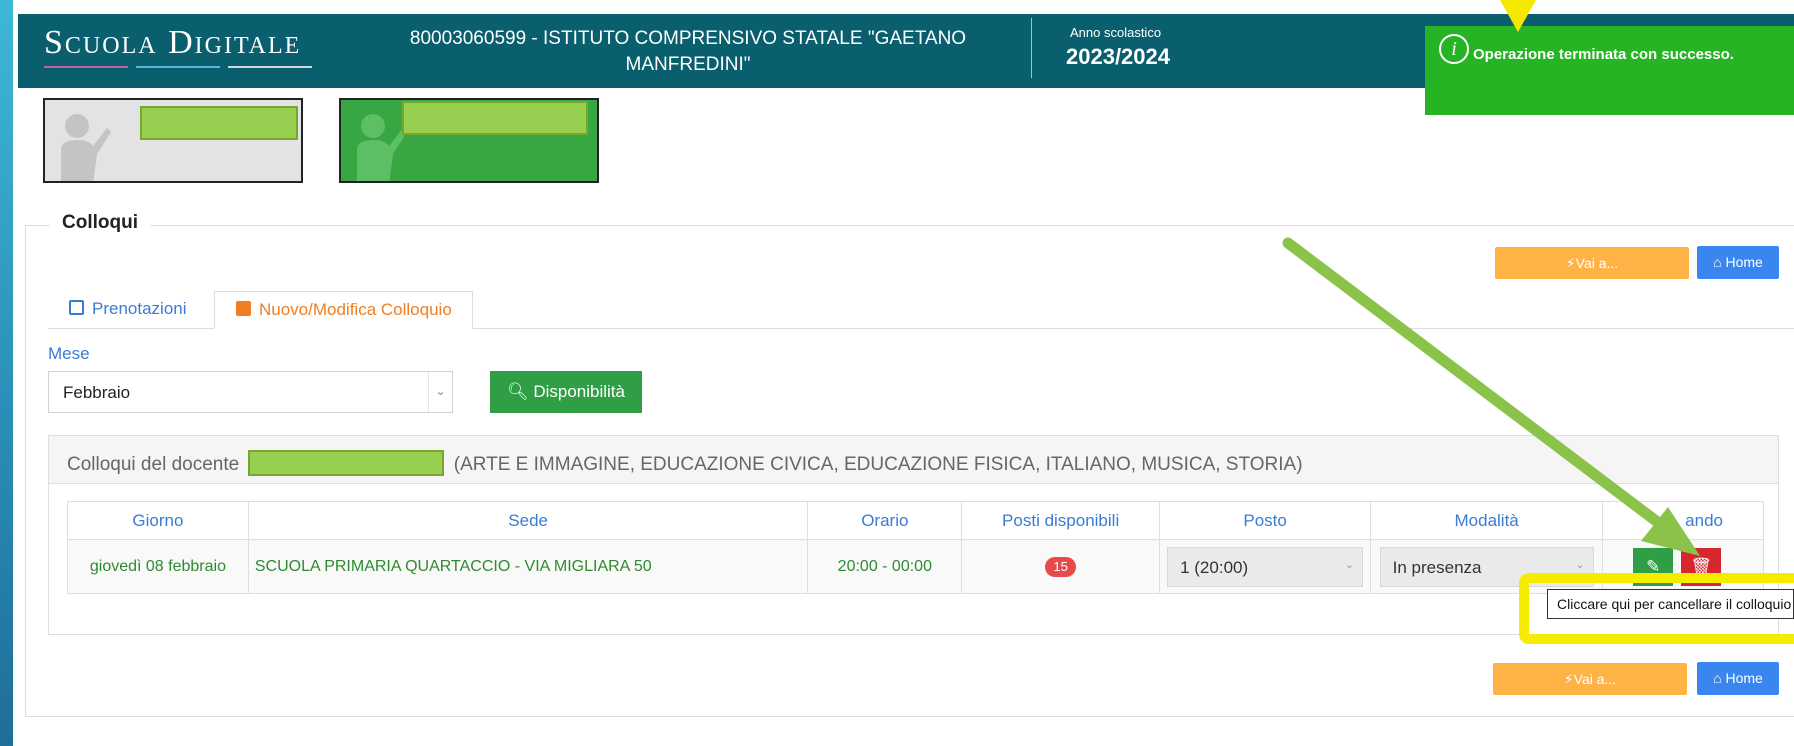 Image resolution: width=1794 pixels, height=746 pixels. What do you see at coordinates (1609, 70) in the screenshot?
I see `success-toast: i Operazione terminata con successo.` at bounding box center [1609, 70].